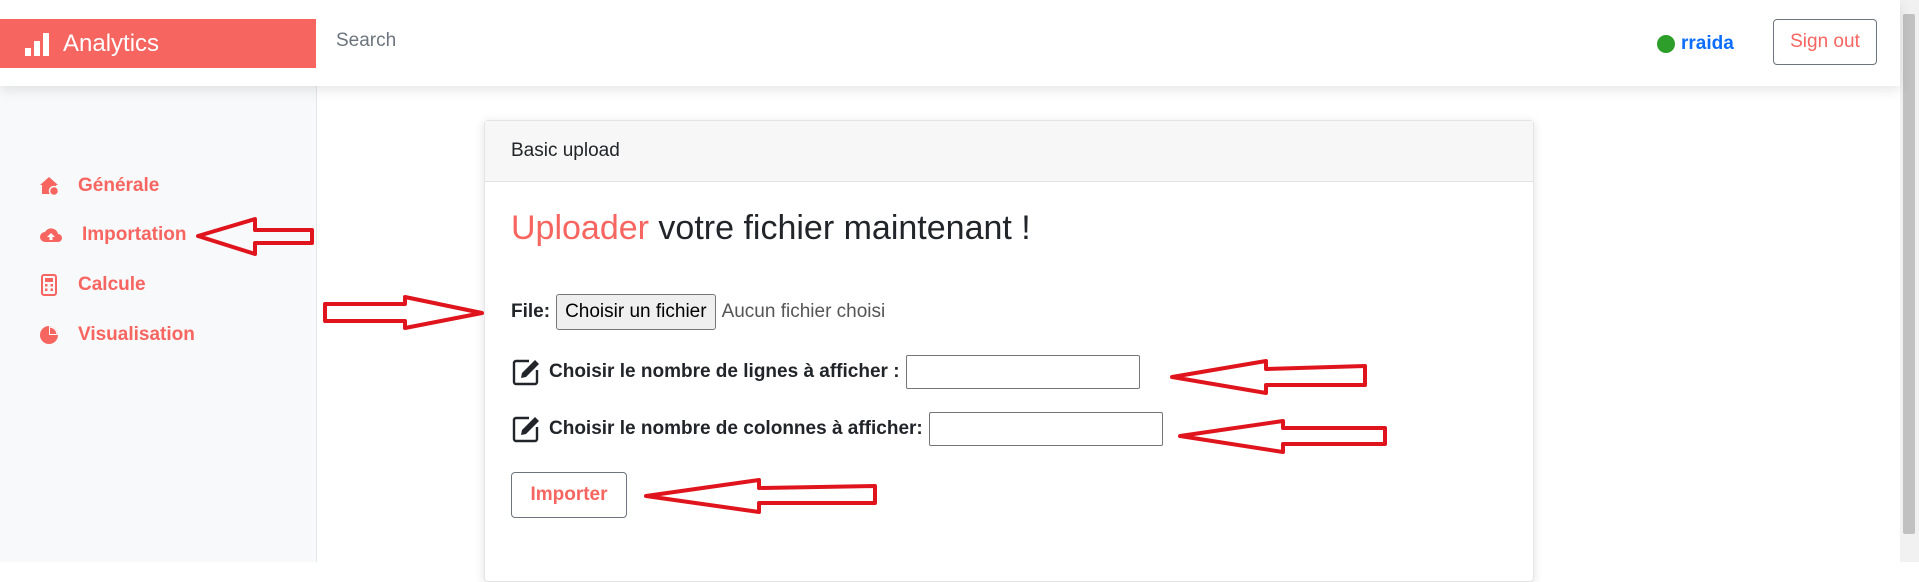  I want to click on sidebar-item-calcule: Calcule, so click(92, 285).